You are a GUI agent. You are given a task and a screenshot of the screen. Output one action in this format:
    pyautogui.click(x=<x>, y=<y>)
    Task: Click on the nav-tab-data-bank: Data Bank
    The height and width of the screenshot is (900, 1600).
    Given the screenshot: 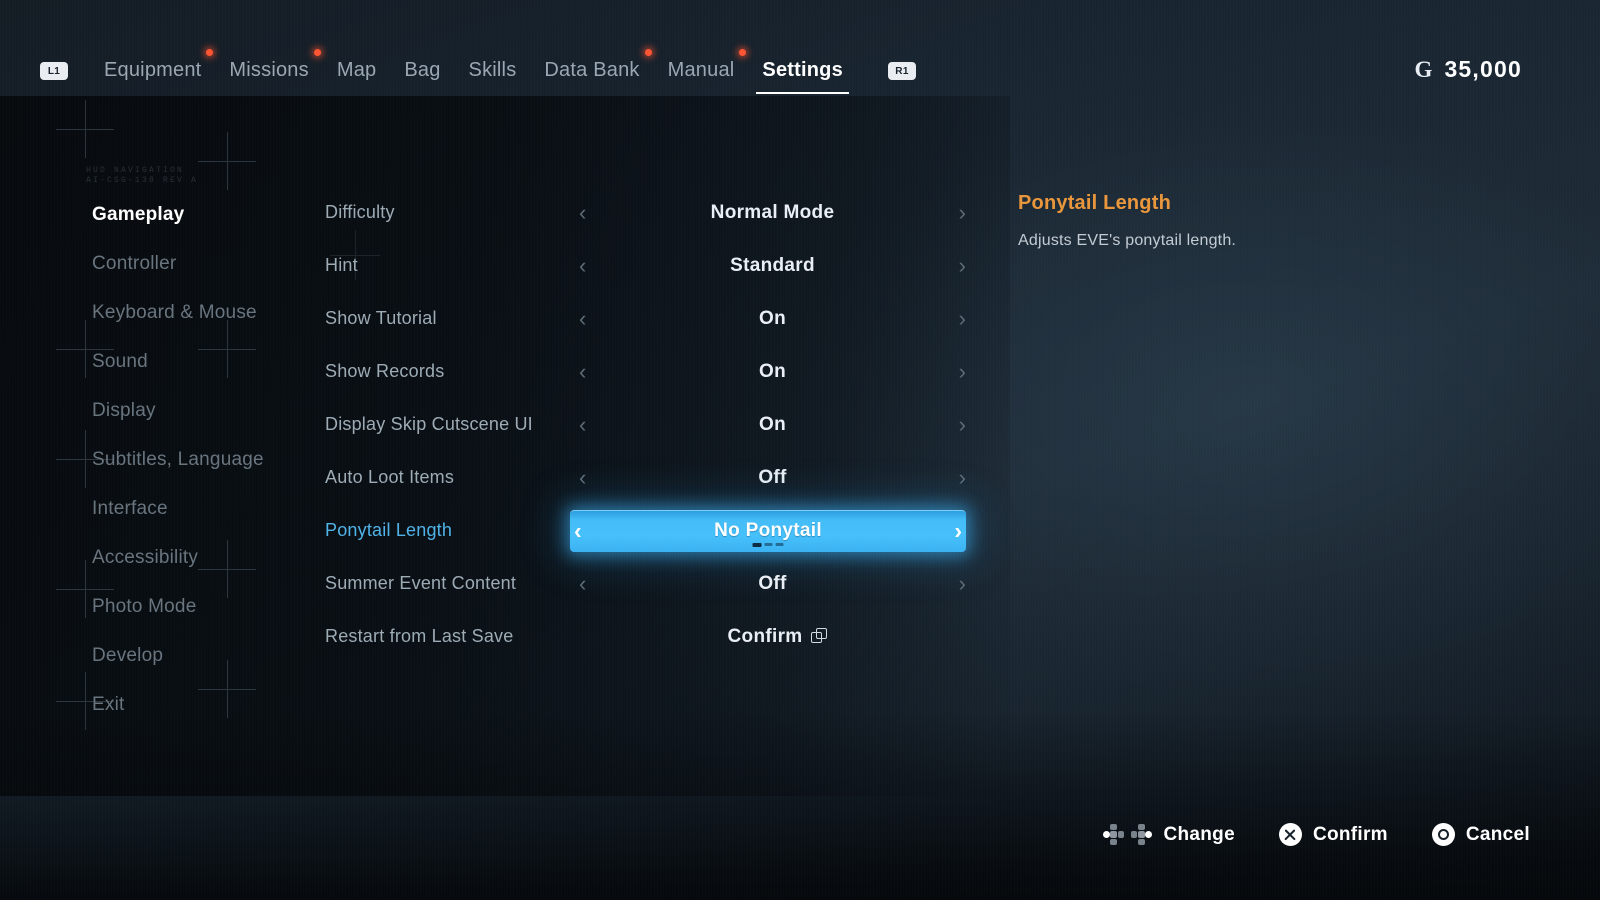 What is the action you would take?
    pyautogui.click(x=591, y=68)
    